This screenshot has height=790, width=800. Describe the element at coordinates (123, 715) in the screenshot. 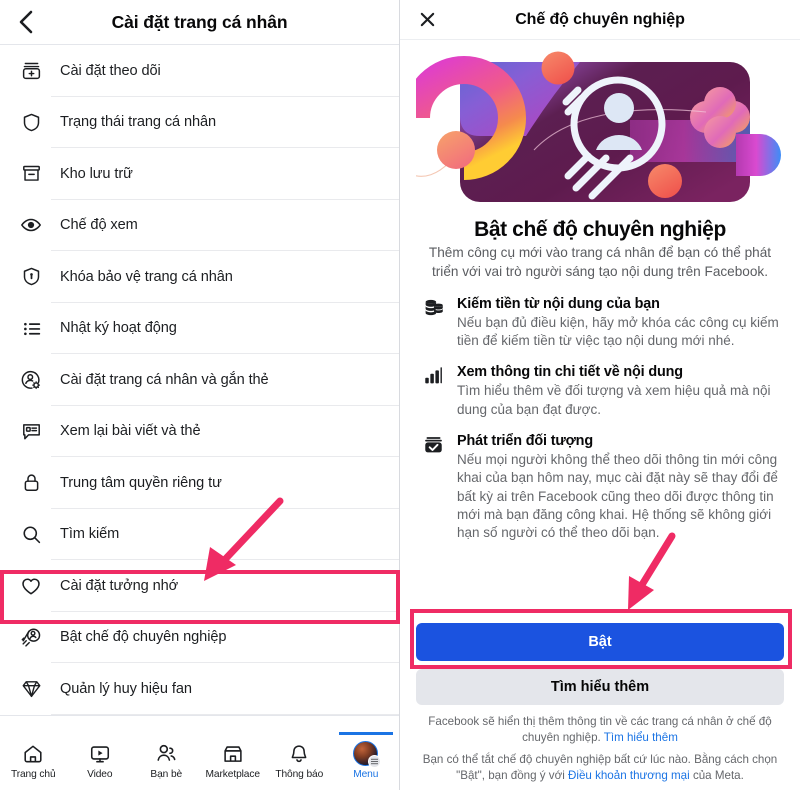

I see `clipped-menu-label: Một số cài đặt trang cá nhân khác` at that location.